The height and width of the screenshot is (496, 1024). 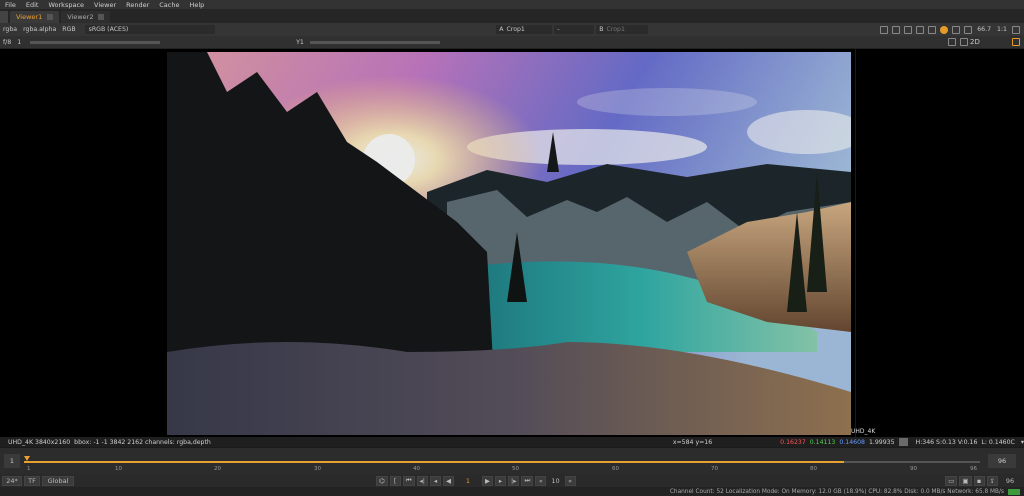 What do you see at coordinates (217, 469) in the screenshot?
I see `tick-label: 20` at bounding box center [217, 469].